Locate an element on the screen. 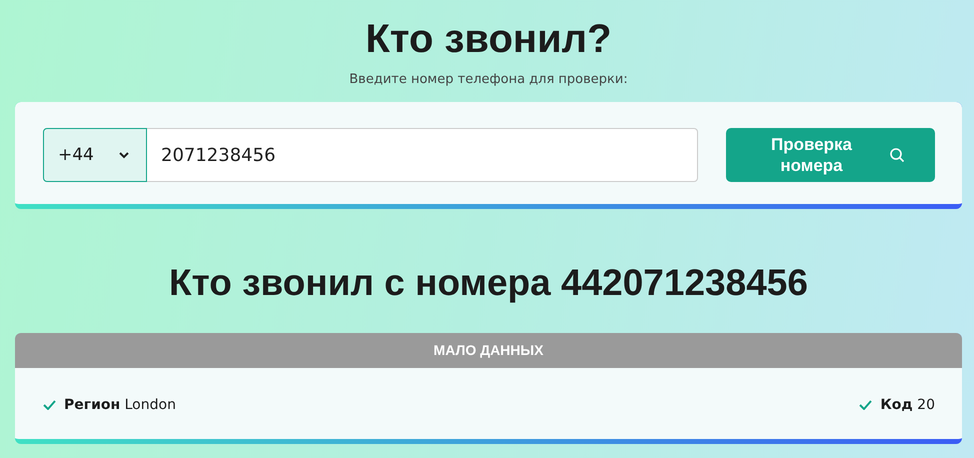 The image size is (974, 458). subtitle-text: Введите номер телефона для проверки: is located at coordinates (488, 80).